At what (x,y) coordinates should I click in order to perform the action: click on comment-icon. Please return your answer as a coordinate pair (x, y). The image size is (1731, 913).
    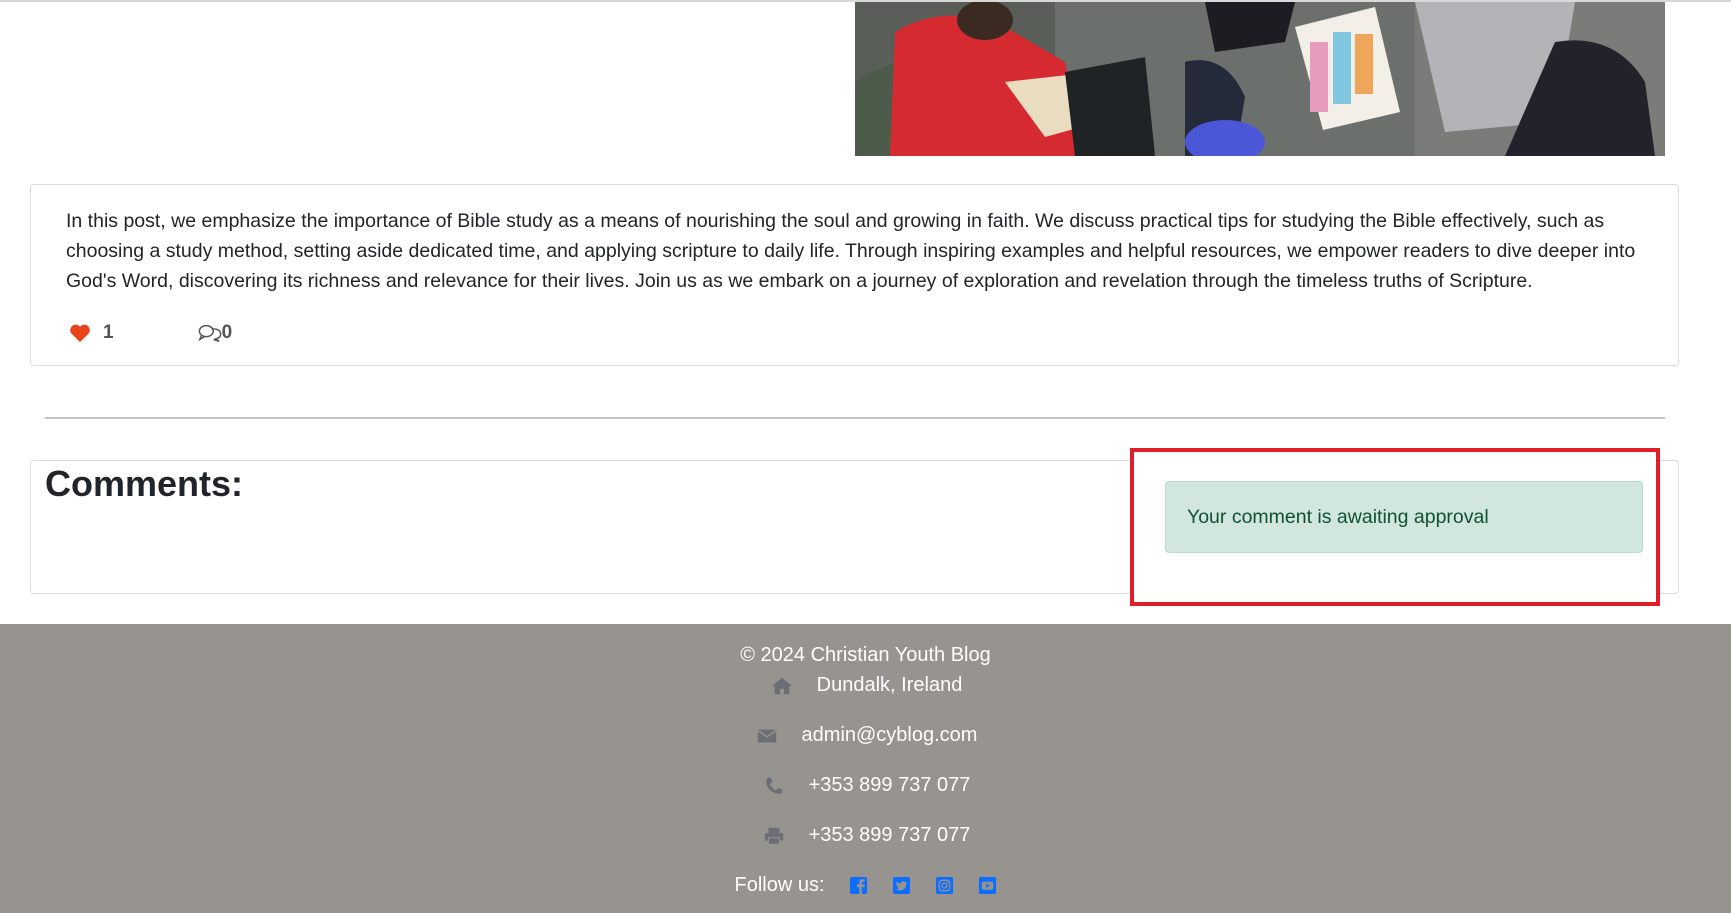
    Looking at the image, I should click on (209, 333).